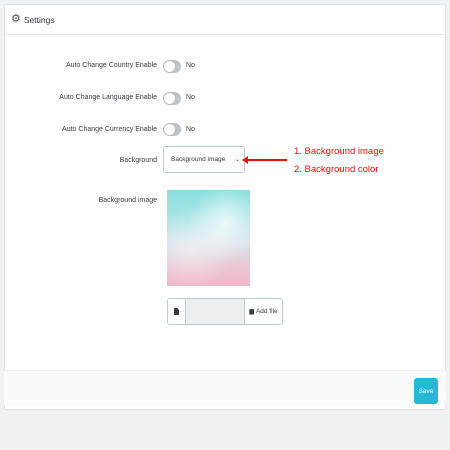  I want to click on file-name-input, so click(215, 311).